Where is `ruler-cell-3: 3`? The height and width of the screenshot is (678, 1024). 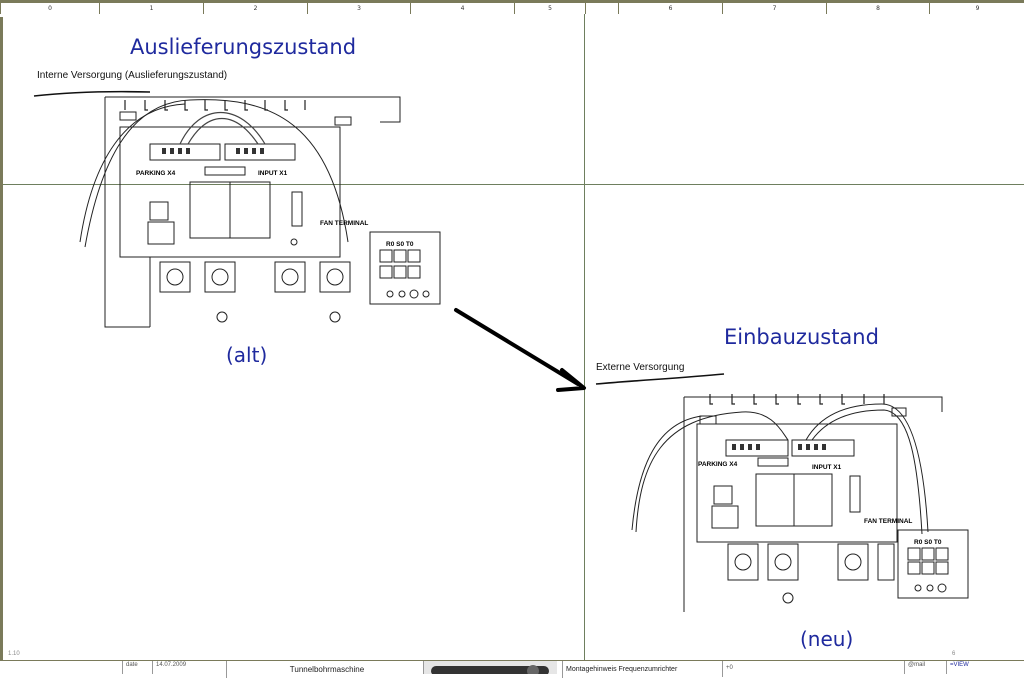 ruler-cell-3: 3 is located at coordinates (358, 8).